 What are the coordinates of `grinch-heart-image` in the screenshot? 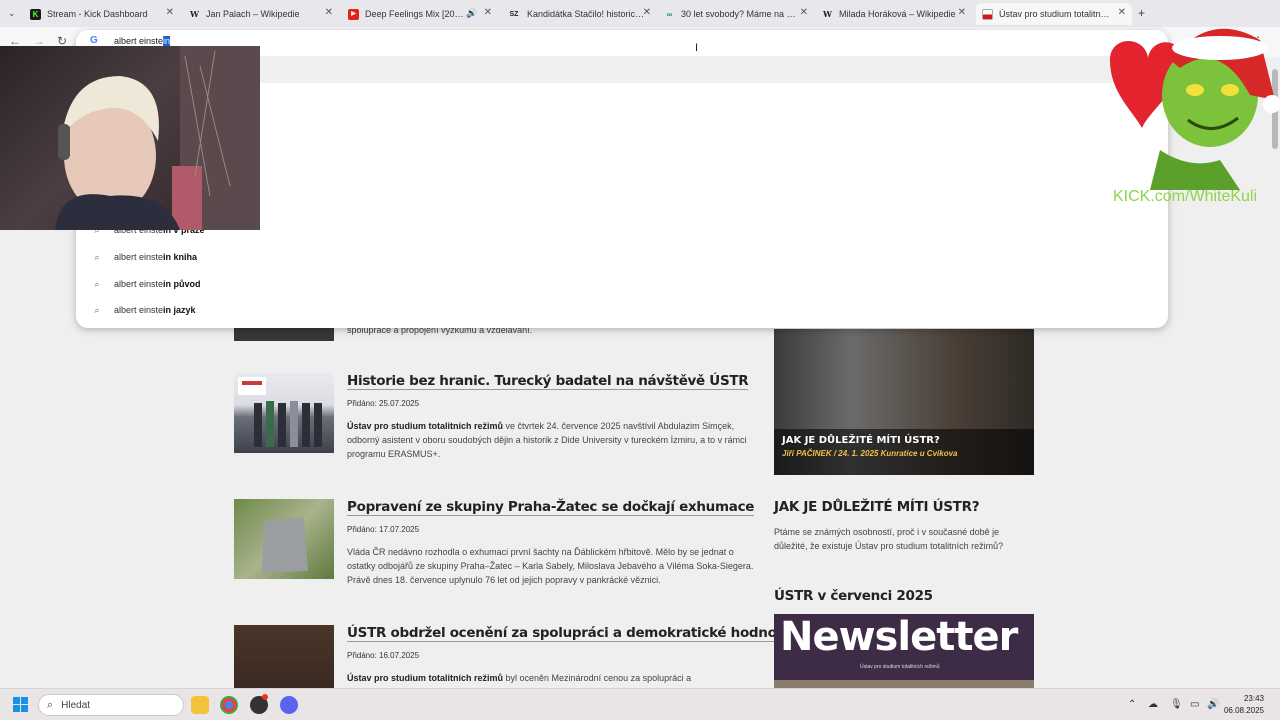 It's located at (1195, 109).